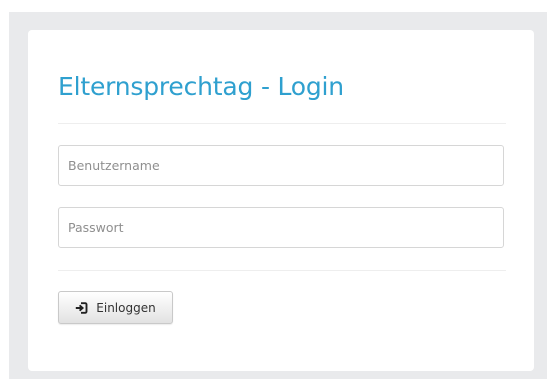 Image resolution: width=550 pixels, height=385 pixels. I want to click on login-button-label: Einloggen, so click(126, 307).